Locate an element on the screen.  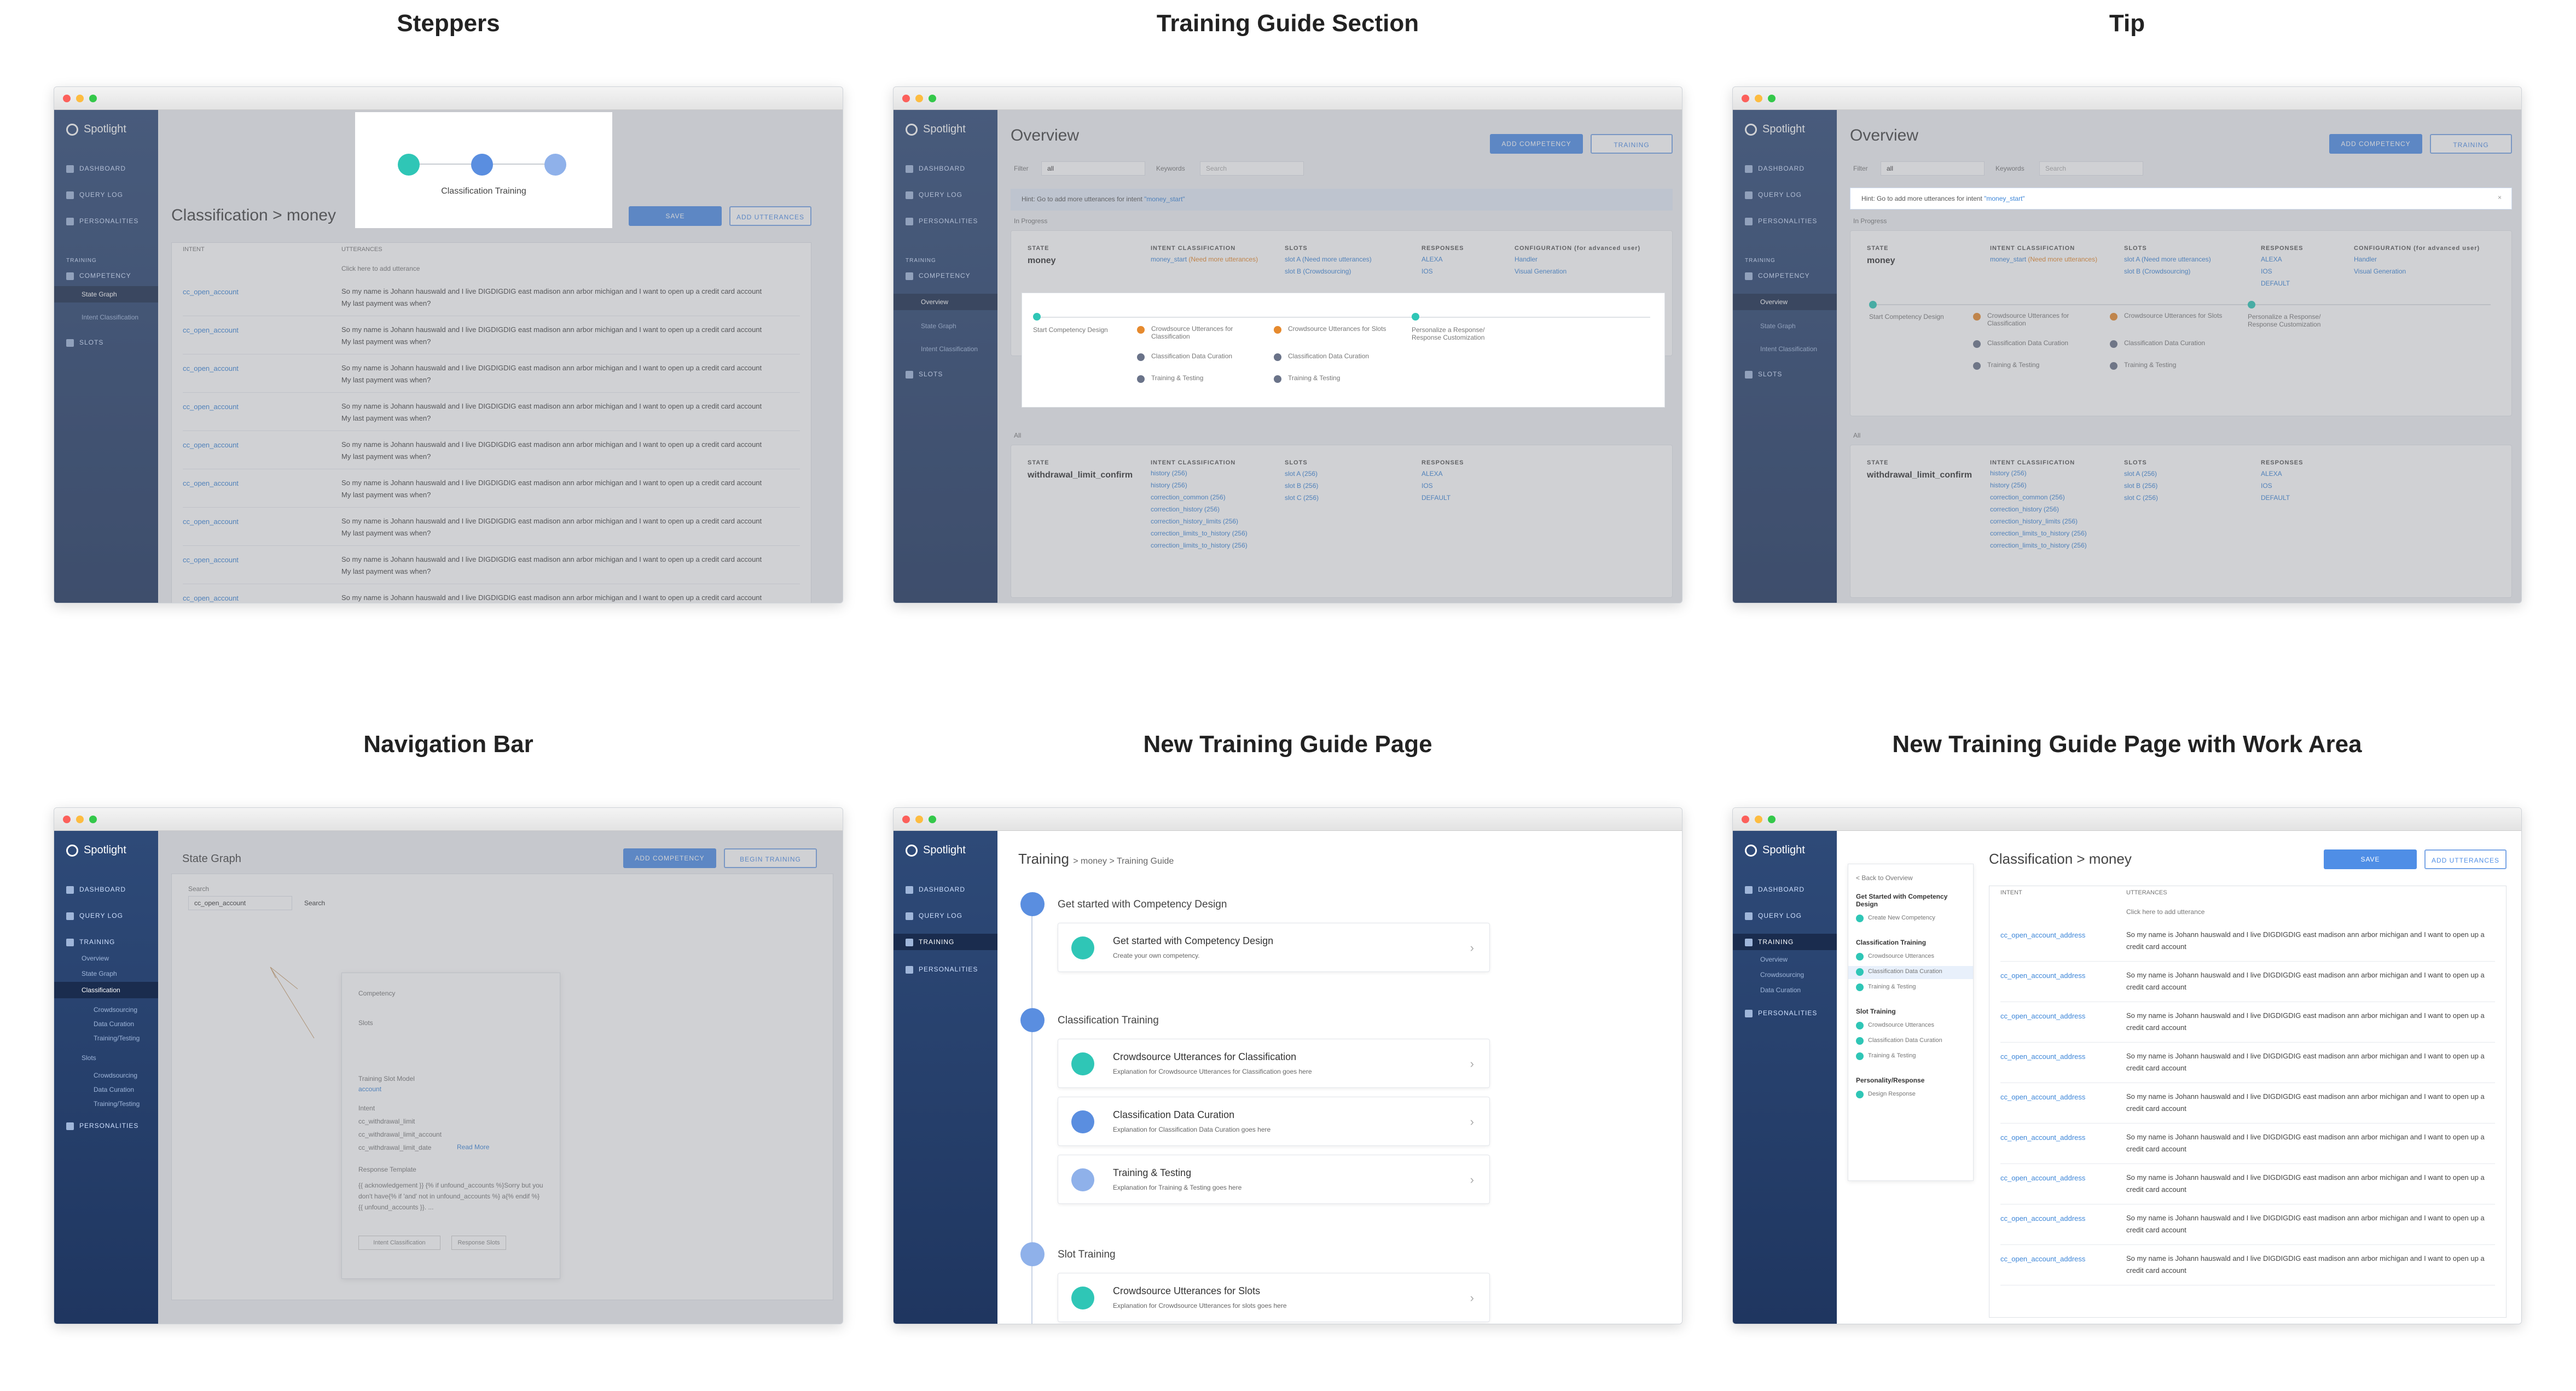
spotlight-icon is located at coordinates (1751, 850).